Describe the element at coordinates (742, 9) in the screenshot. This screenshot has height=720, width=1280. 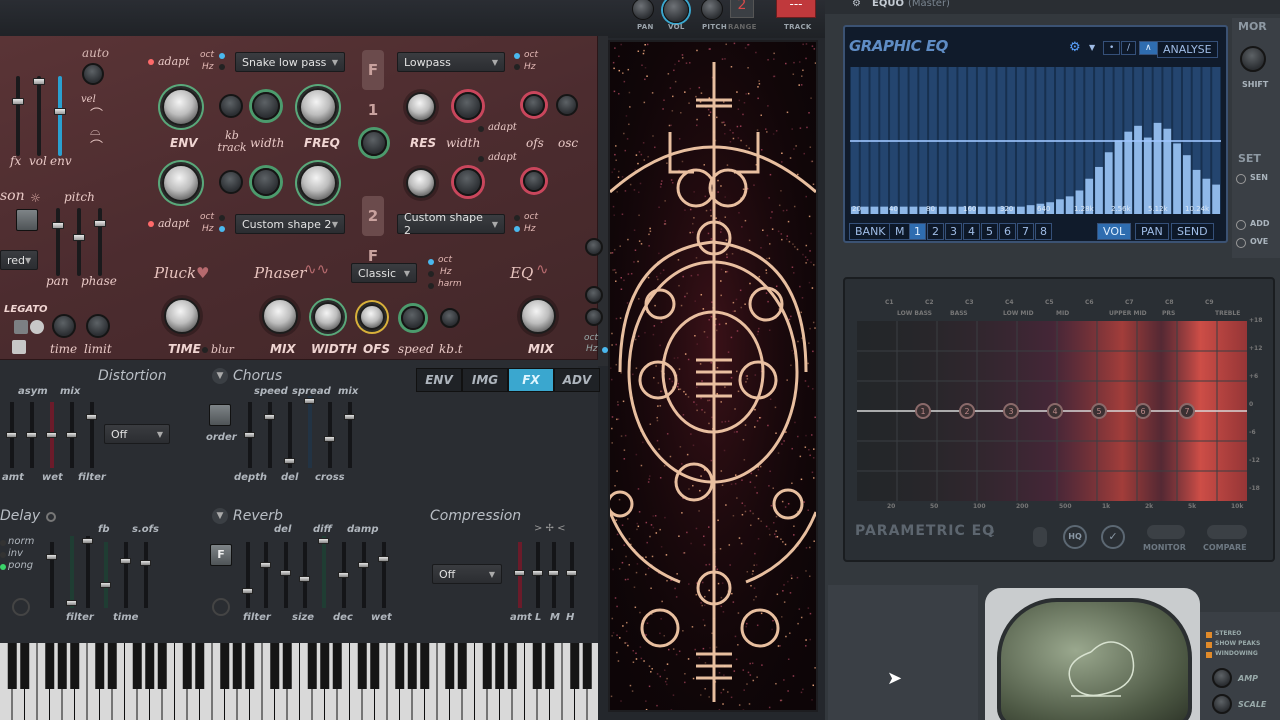
I see `range-value: 2` at that location.